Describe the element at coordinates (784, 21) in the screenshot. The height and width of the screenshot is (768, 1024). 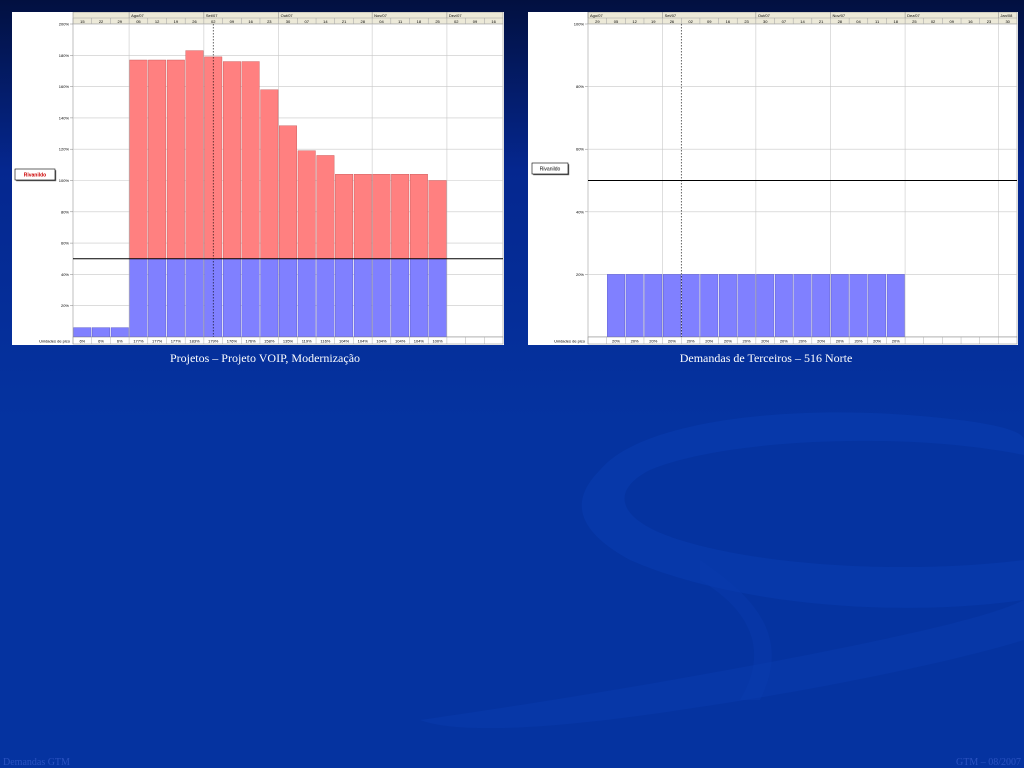
I see `week-label: 07` at that location.